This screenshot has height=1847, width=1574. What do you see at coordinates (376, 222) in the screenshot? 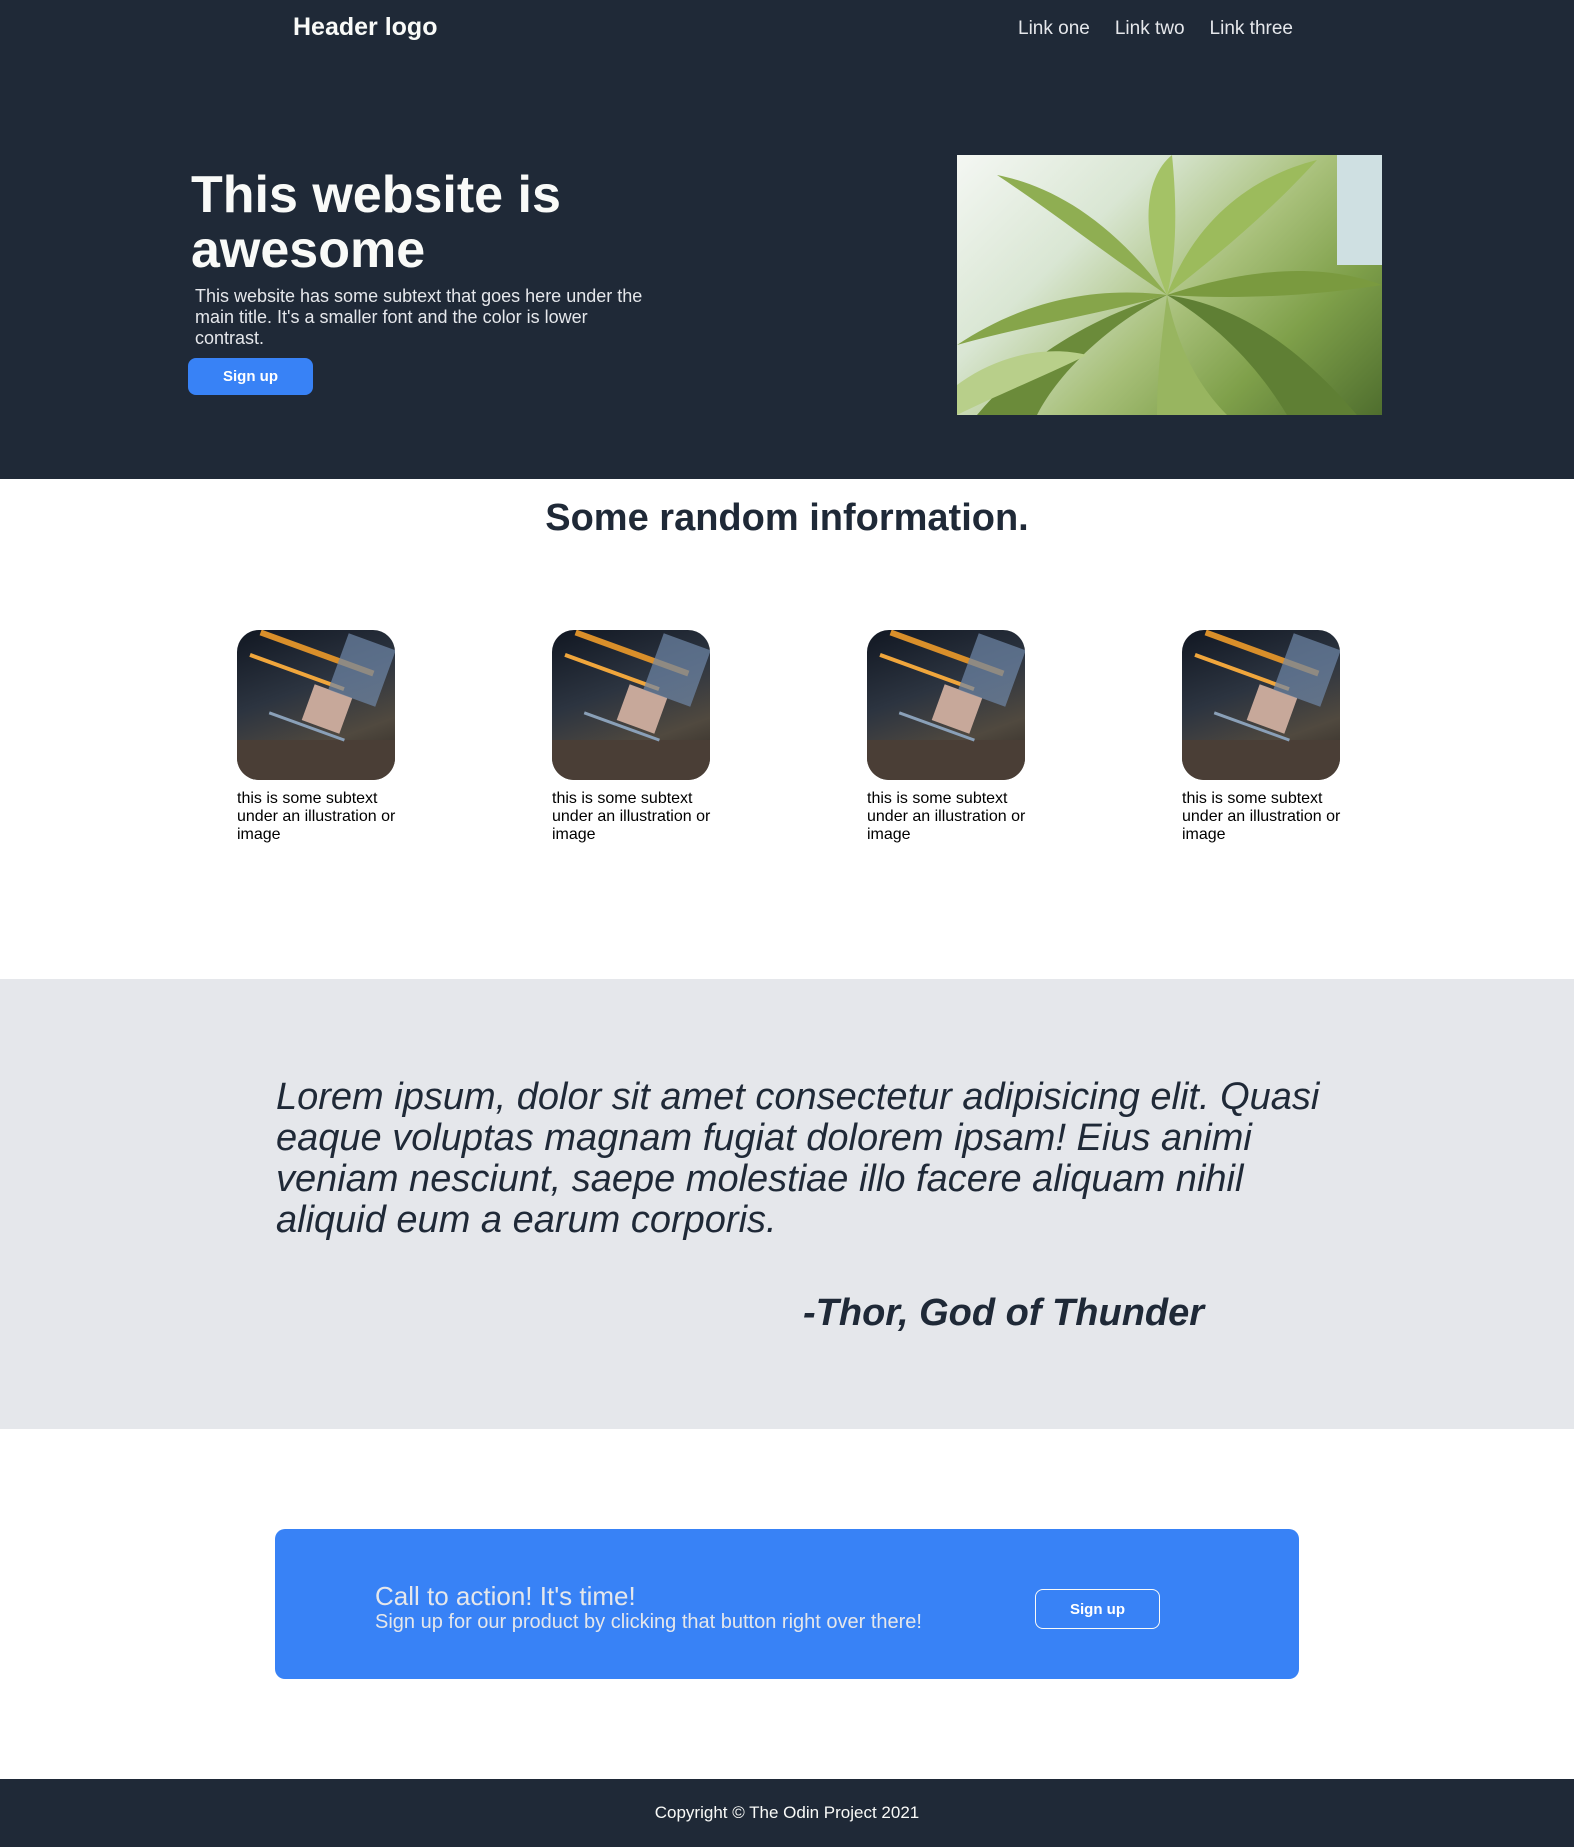
I see `hero-title: This website is awesome` at bounding box center [376, 222].